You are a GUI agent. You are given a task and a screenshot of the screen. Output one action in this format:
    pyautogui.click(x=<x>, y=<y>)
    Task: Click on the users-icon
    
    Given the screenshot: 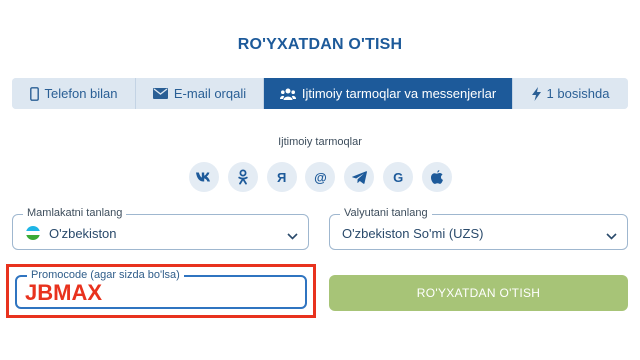 What is the action you would take?
    pyautogui.click(x=287, y=94)
    